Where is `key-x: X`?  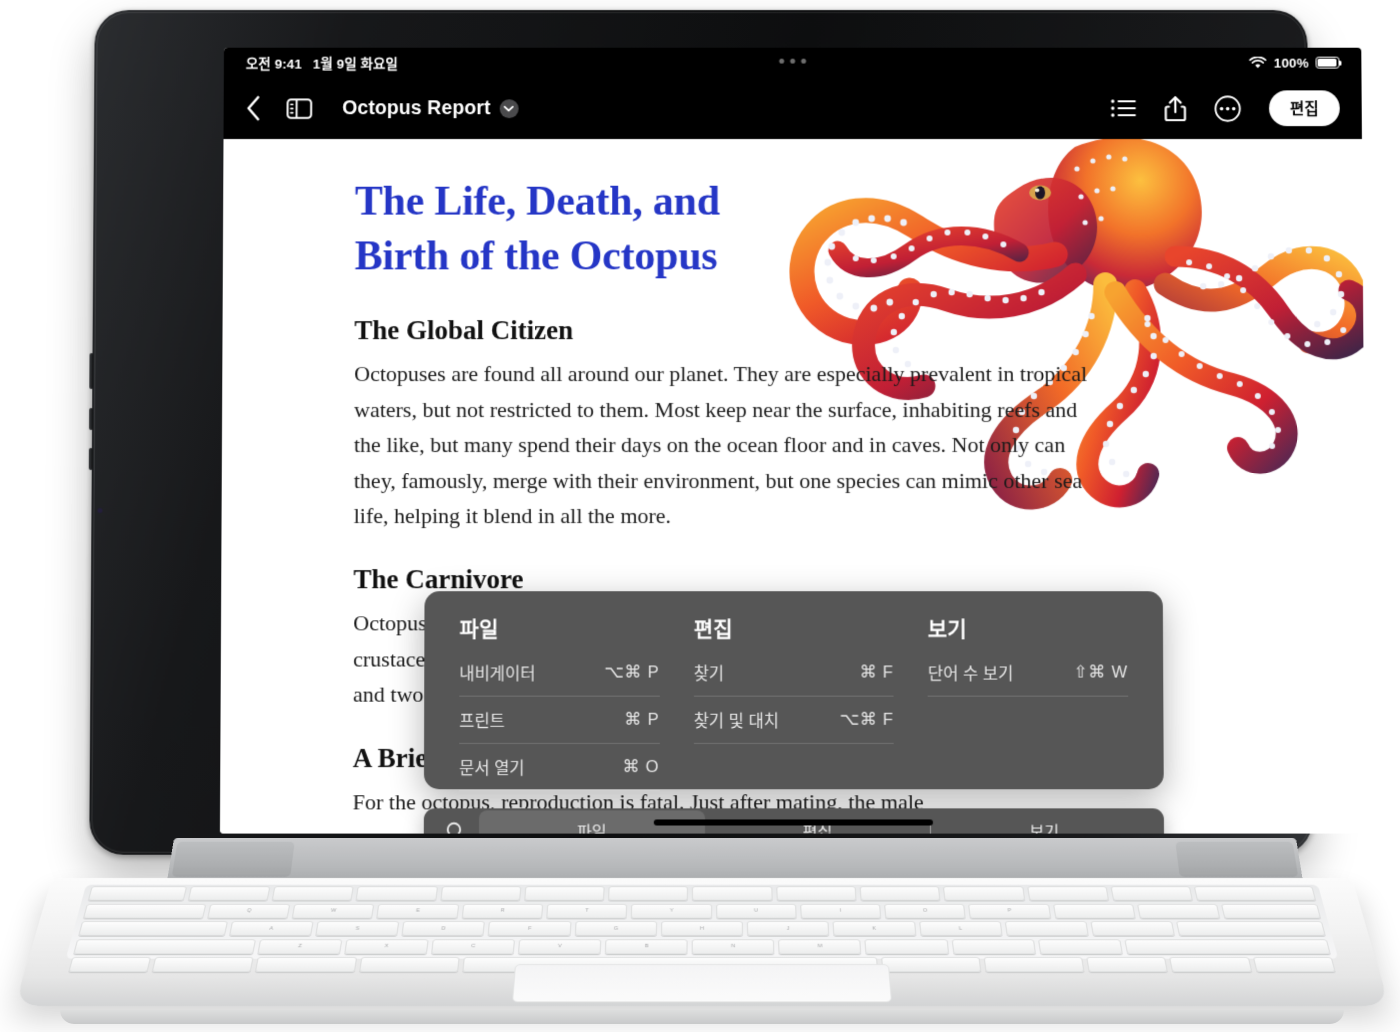
key-x: X is located at coordinates (386, 946).